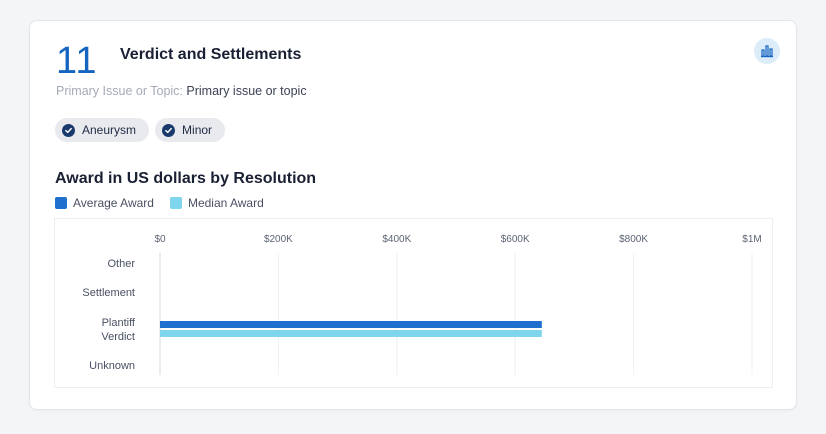 This screenshot has width=826, height=434. Describe the element at coordinates (278, 239) in the screenshot. I see `x-tick-label: $200K` at that location.